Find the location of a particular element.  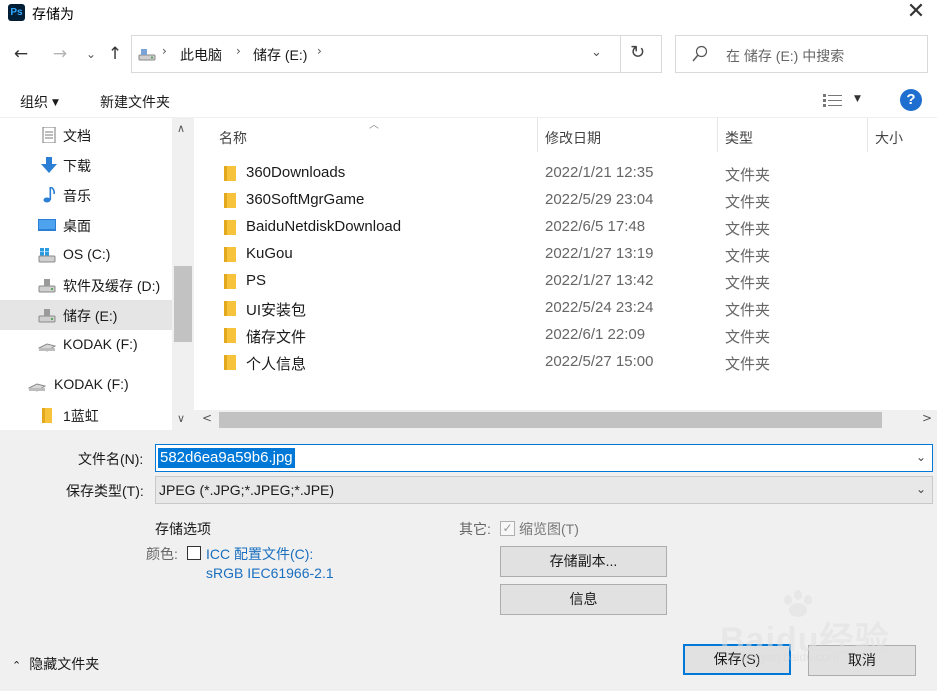

scroll-down-icon: ∨ is located at coordinates (181, 418).